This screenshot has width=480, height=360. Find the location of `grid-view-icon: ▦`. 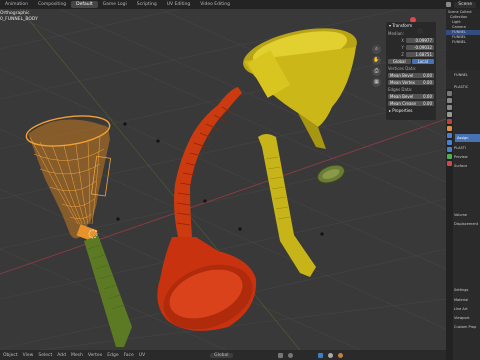

grid-view-icon: ▦ is located at coordinates (376, 82).